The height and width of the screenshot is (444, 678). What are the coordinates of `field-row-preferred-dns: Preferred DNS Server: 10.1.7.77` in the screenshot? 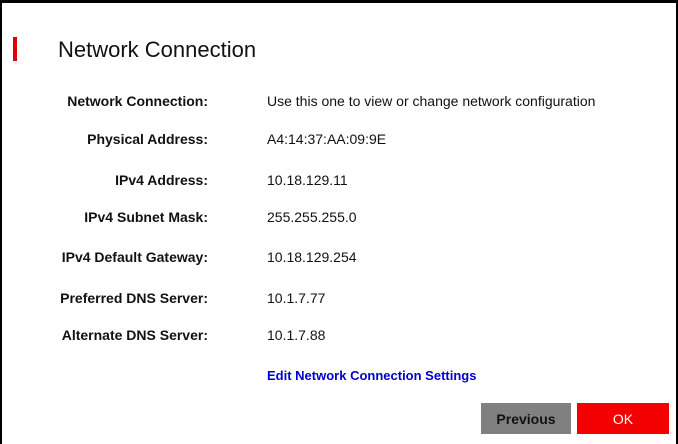 It's located at (340, 298).